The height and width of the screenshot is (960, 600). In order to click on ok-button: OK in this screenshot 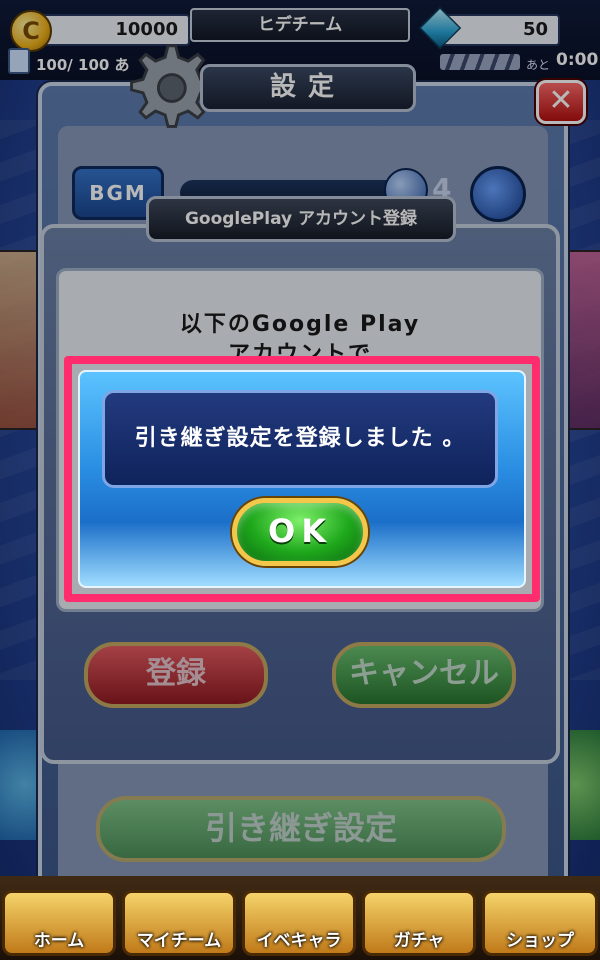, I will do `click(300, 532)`.